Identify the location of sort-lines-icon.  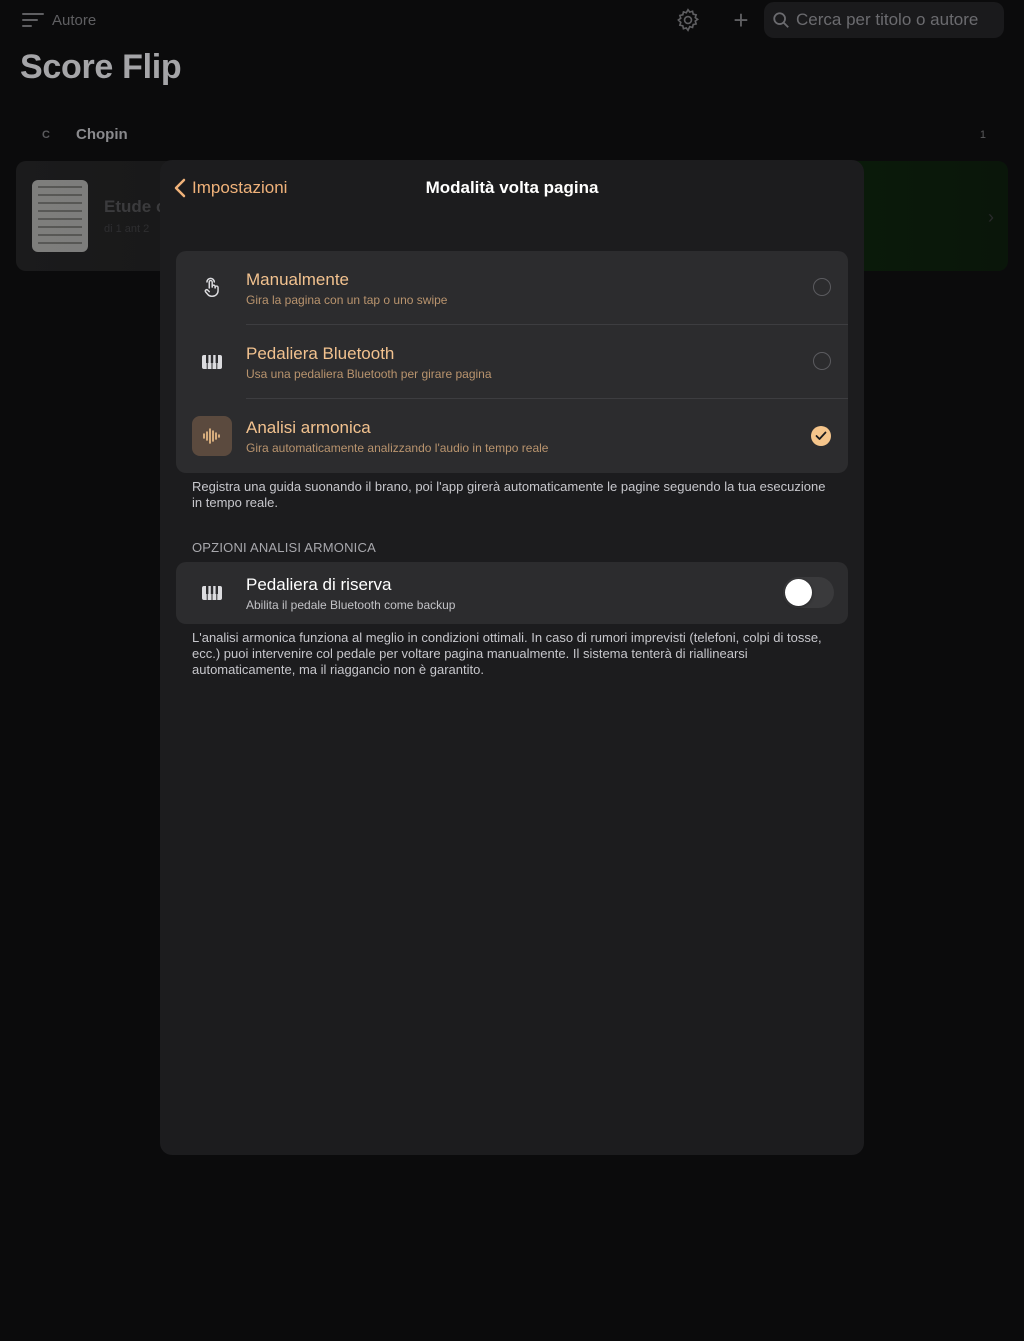
(33, 20).